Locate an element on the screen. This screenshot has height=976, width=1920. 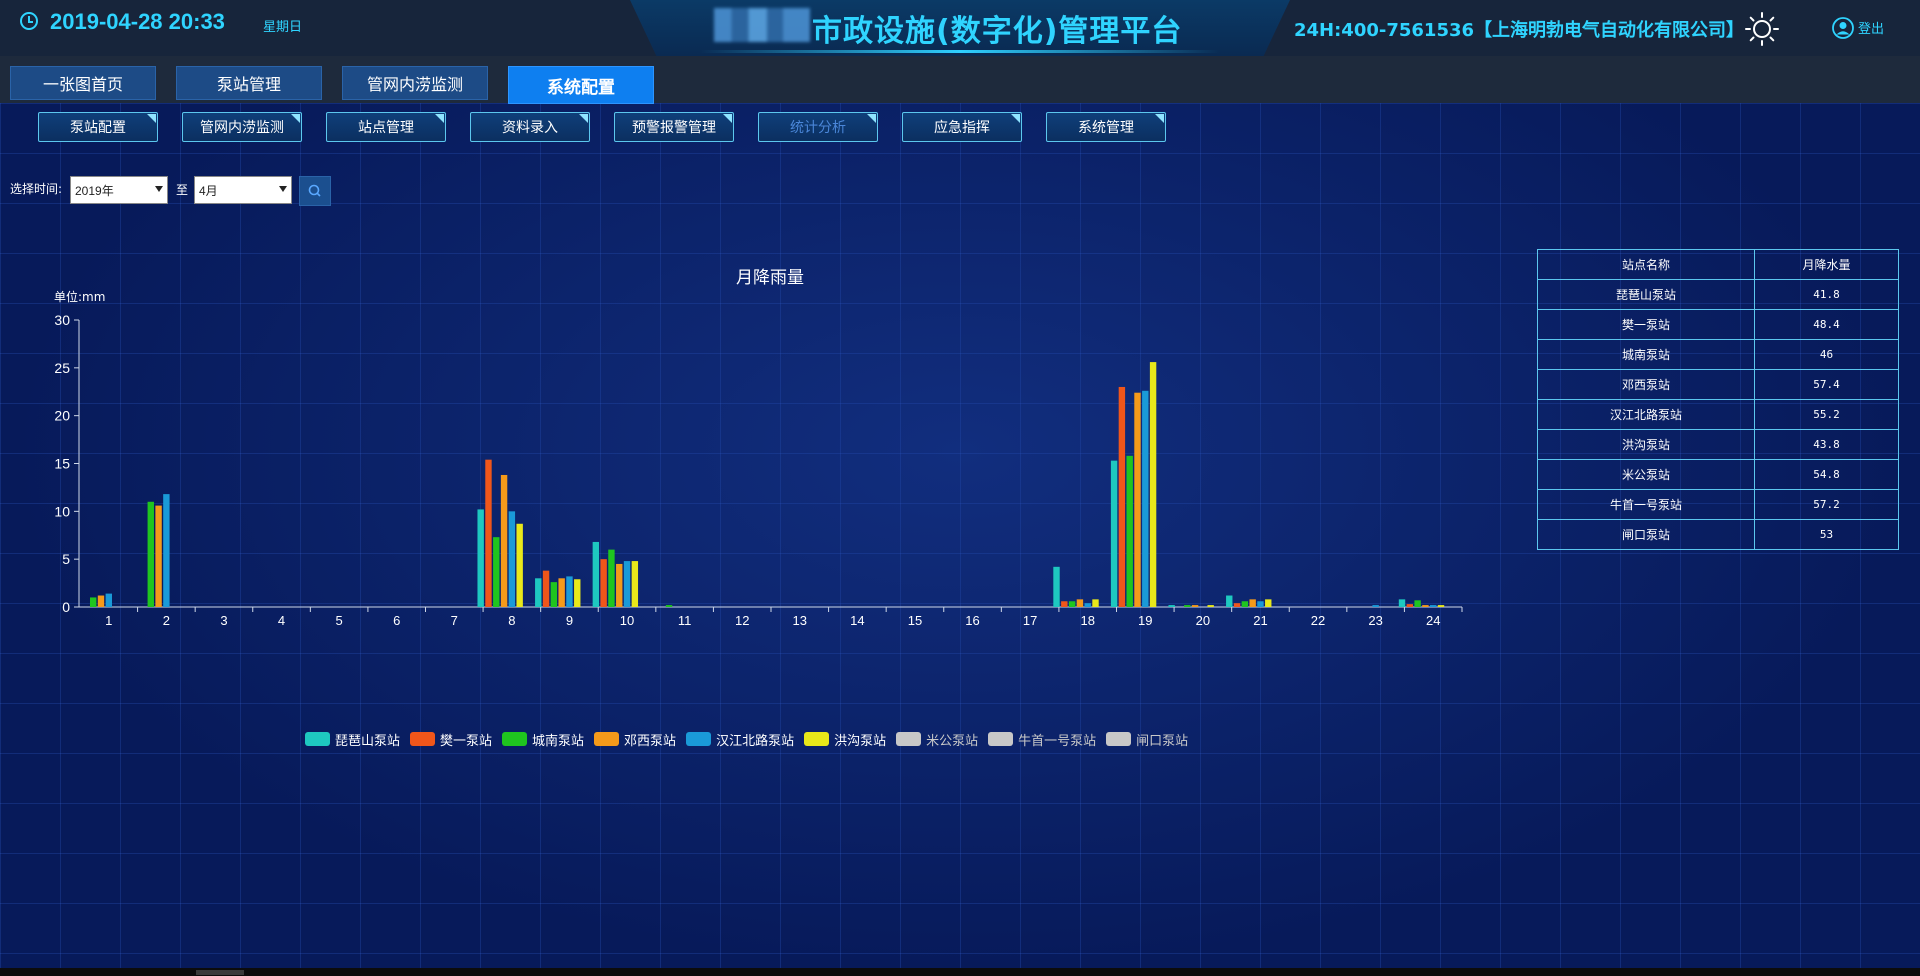
legend-item: 闸口泵站 is located at coordinates (1147, 739).